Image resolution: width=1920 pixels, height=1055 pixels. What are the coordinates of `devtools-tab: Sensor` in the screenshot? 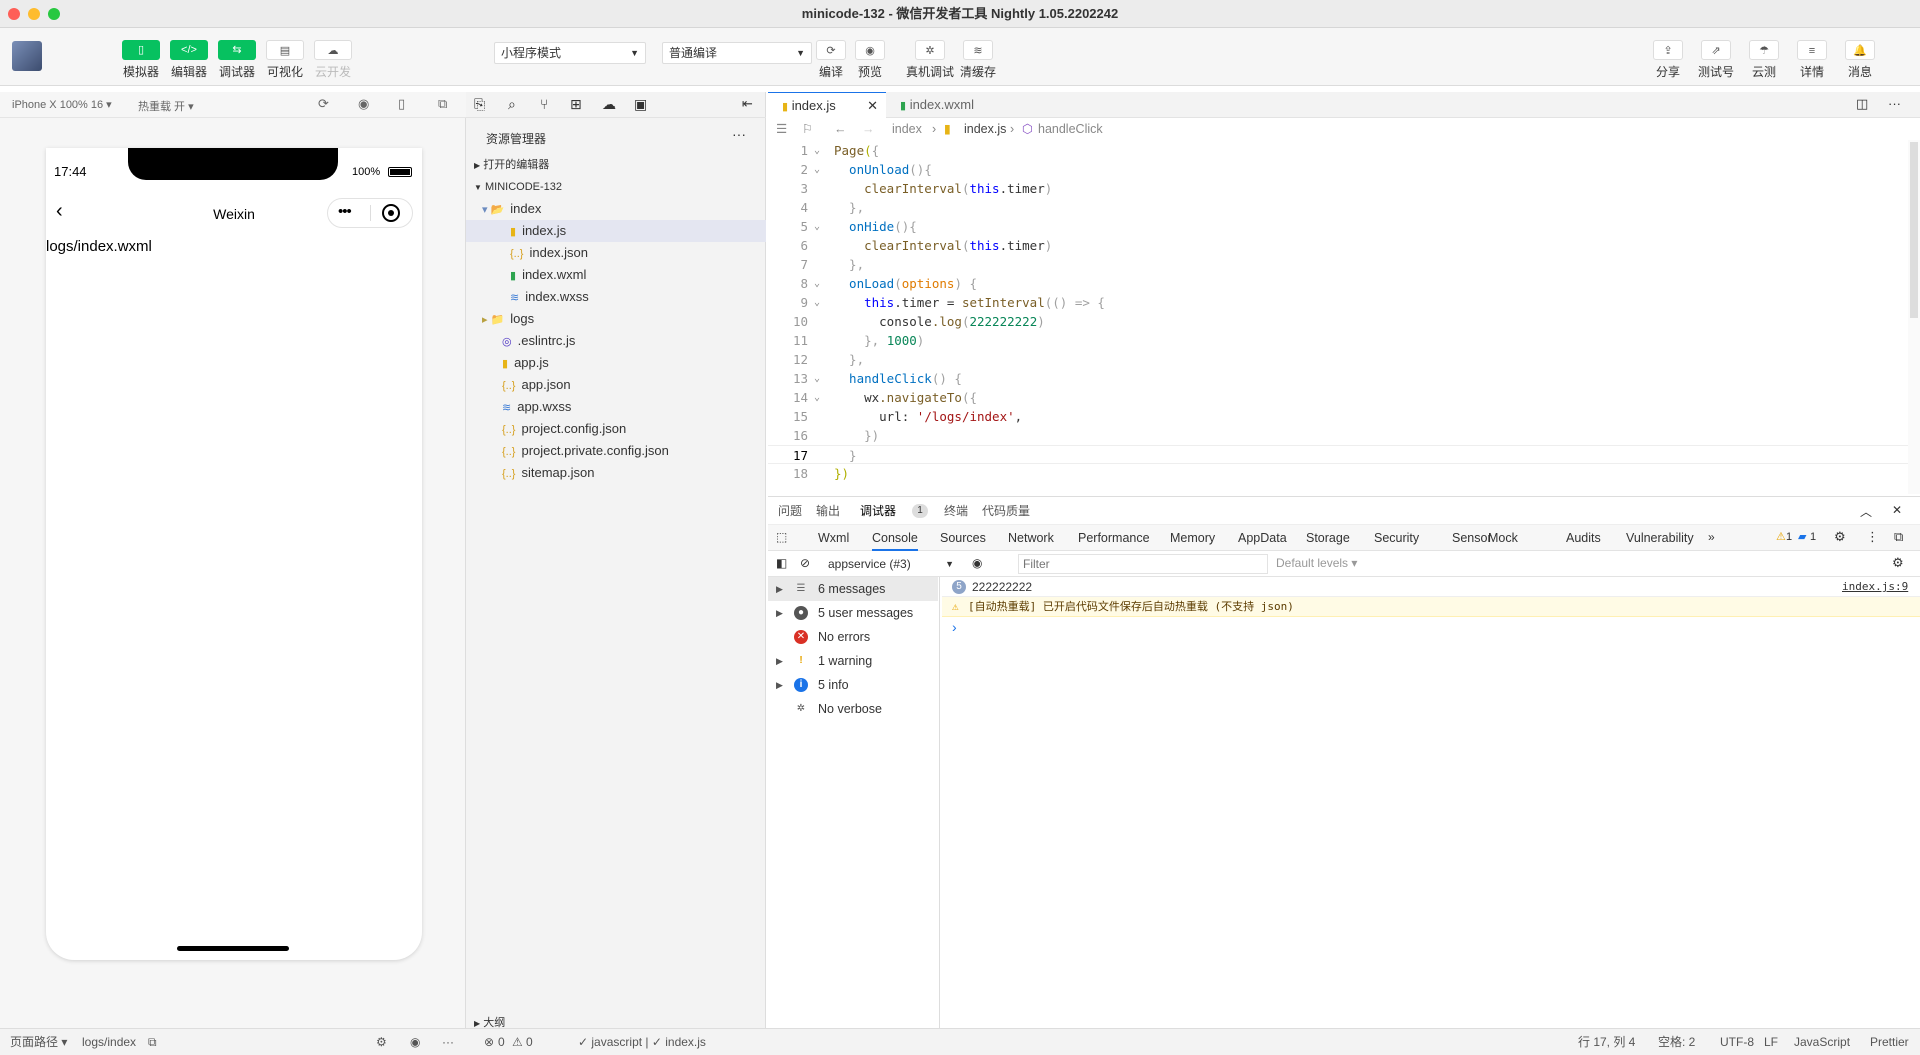 It's located at (1472, 538).